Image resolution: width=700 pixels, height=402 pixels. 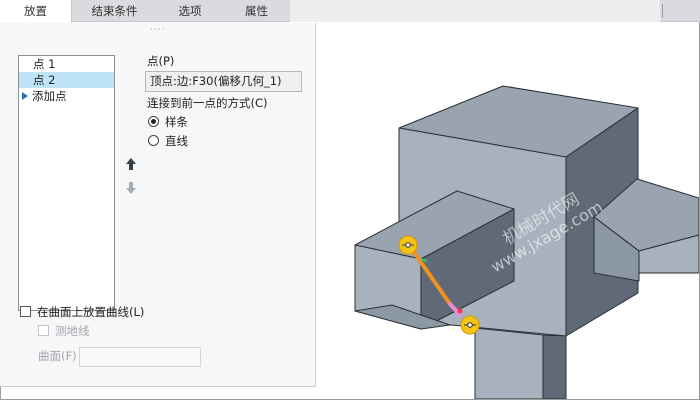 What do you see at coordinates (91, 312) in the screenshot?
I see `place-on-surface-label: 在曲面上放置曲线(L)` at bounding box center [91, 312].